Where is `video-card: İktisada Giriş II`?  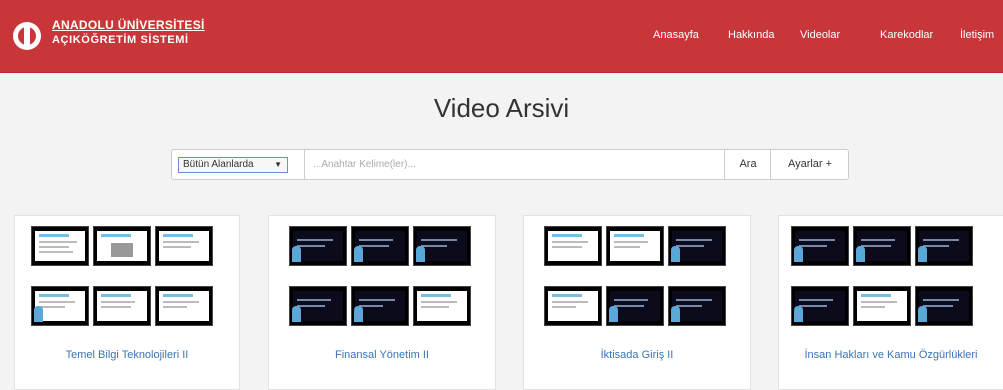 video-card: İktisada Giriş II is located at coordinates (637, 302).